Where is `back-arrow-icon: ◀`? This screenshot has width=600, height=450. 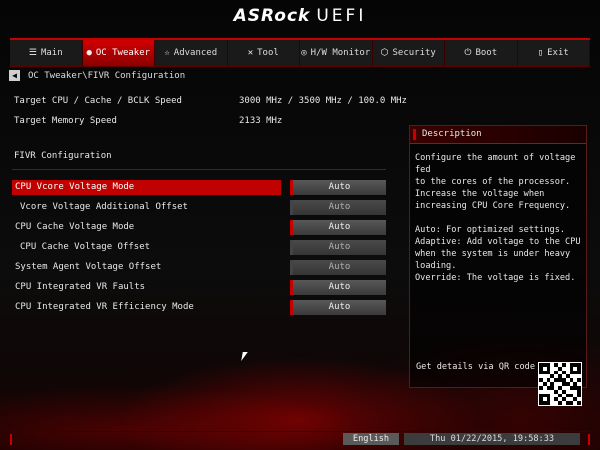 back-arrow-icon: ◀ is located at coordinates (14, 75).